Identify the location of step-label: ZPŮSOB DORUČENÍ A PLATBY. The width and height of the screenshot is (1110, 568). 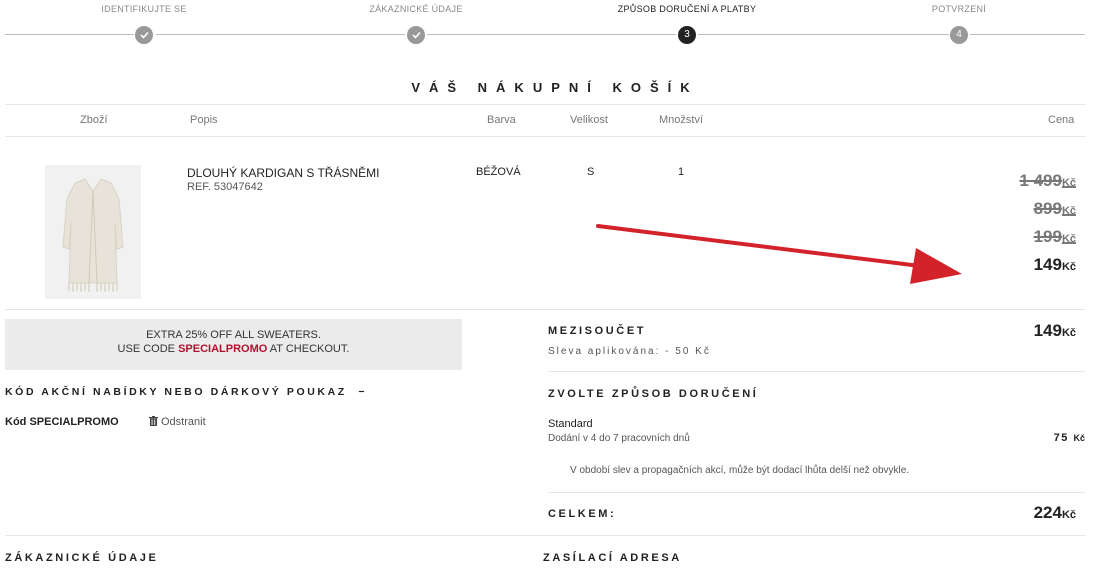
(687, 9).